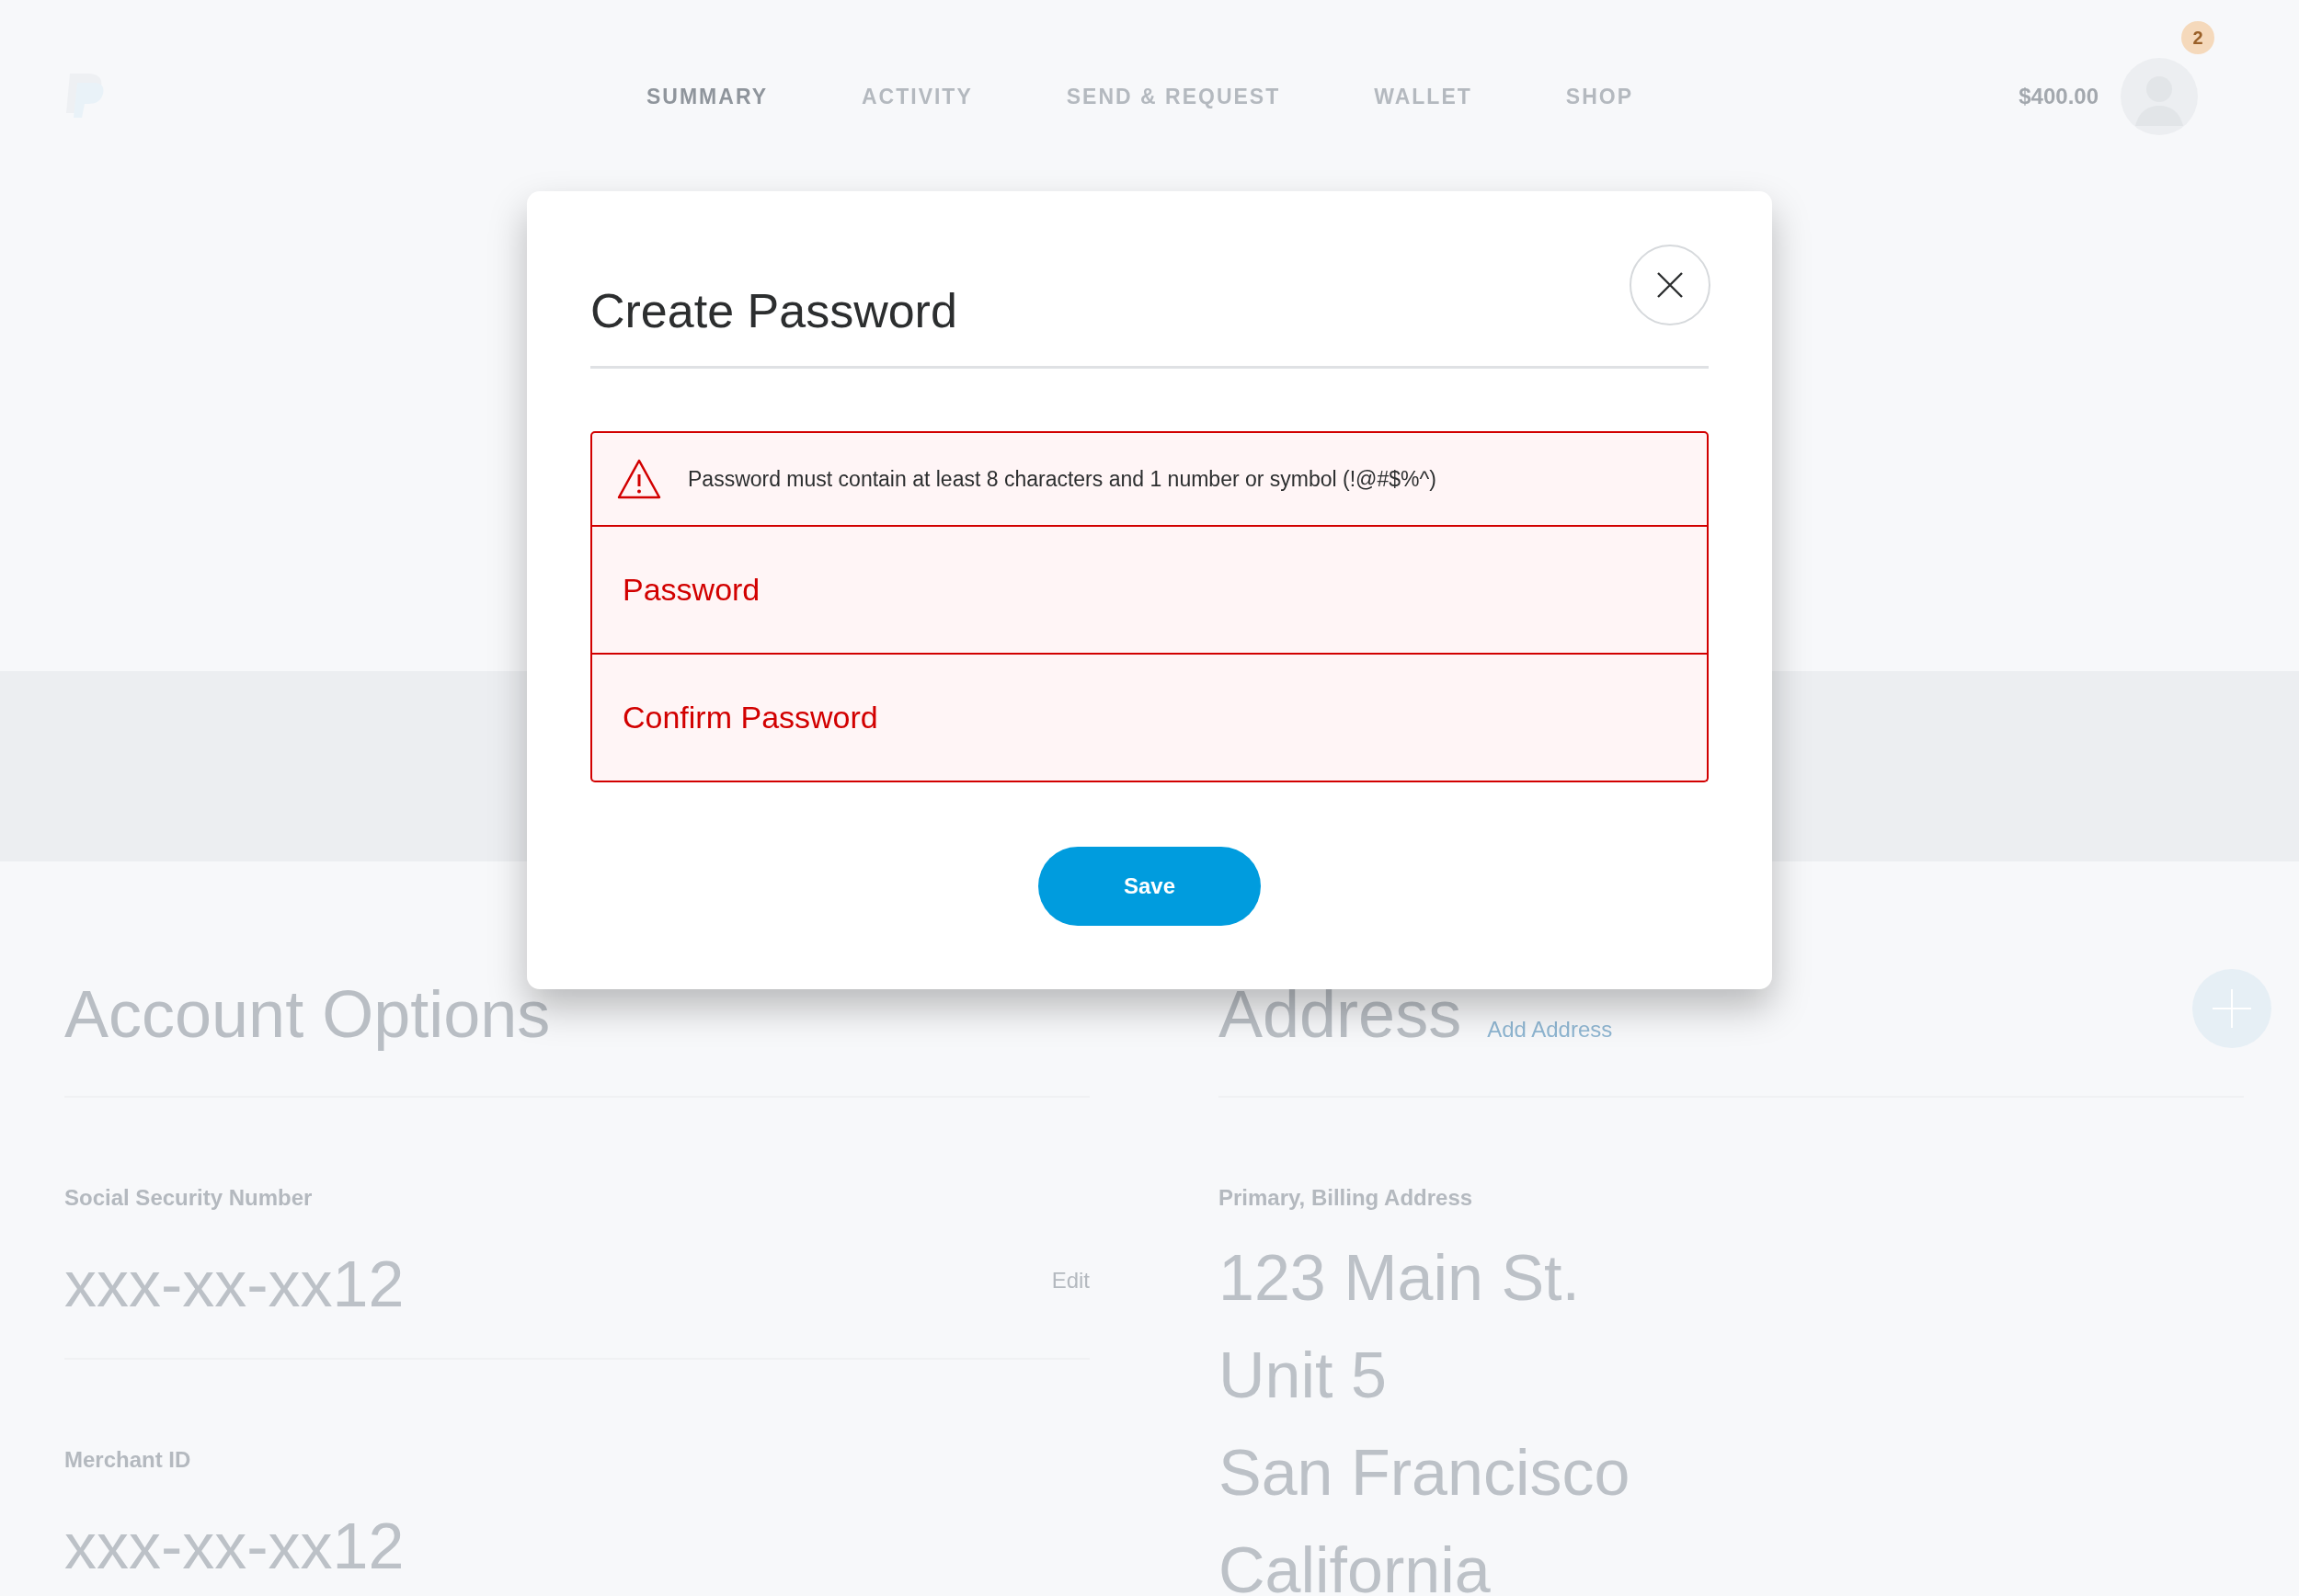  What do you see at coordinates (639, 479) in the screenshot?
I see `warning-icon` at bounding box center [639, 479].